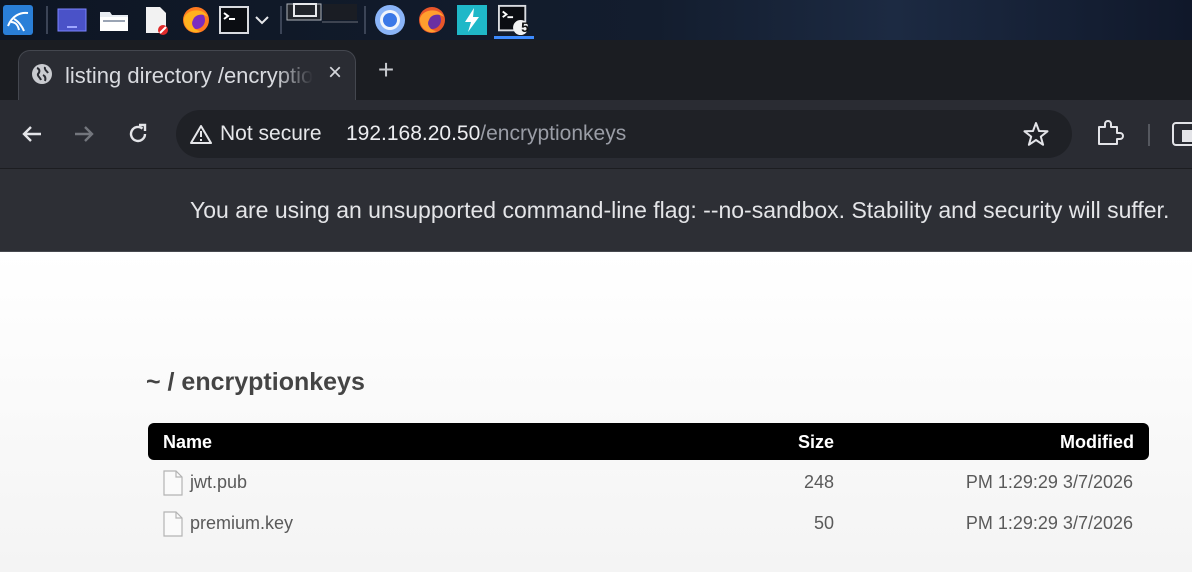  Describe the element at coordinates (187, 442) in the screenshot. I see `column-header-name: Name` at that location.